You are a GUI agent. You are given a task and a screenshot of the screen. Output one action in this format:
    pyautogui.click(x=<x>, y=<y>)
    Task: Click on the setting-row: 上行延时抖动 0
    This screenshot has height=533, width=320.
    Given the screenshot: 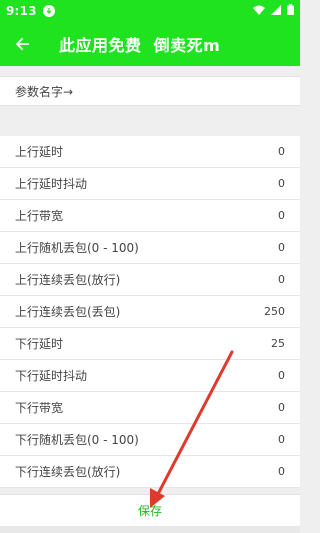 What is the action you would take?
    pyautogui.click(x=150, y=184)
    